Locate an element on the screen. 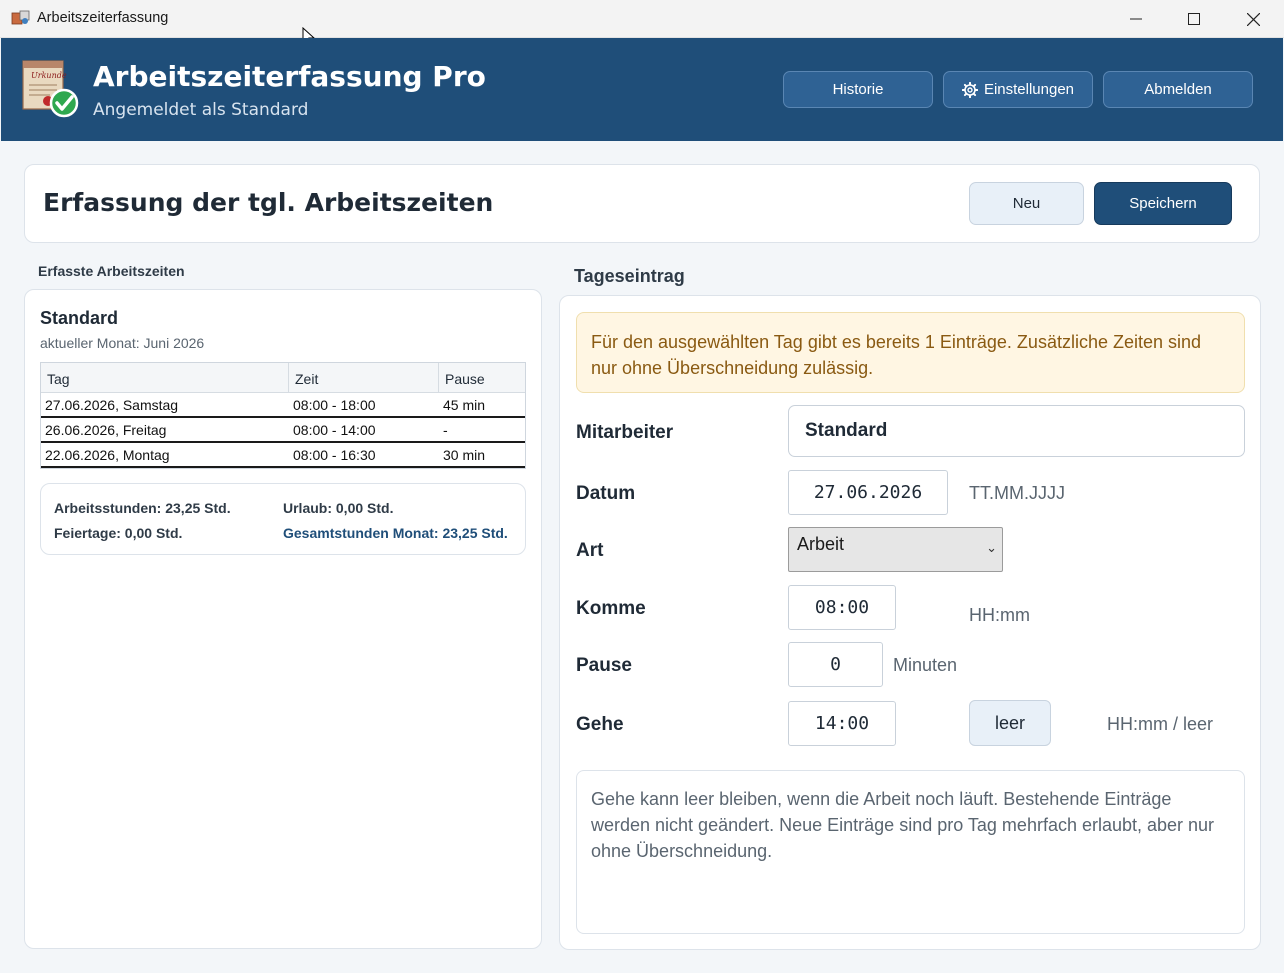 This screenshot has height=973, width=1284. page-title: Erfassung der tgl. Arbeitszeiten is located at coordinates (268, 202).